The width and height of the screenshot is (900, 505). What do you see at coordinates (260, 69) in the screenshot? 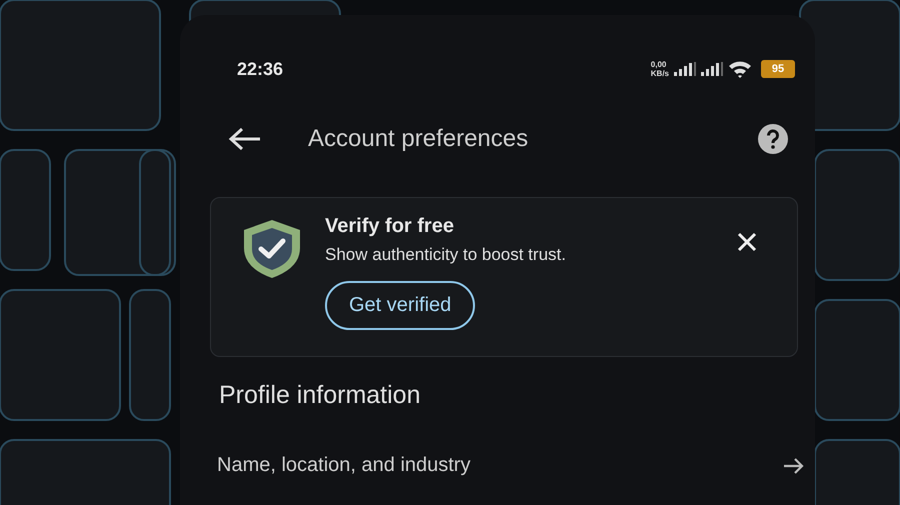
I see `status-time: 22:36` at bounding box center [260, 69].